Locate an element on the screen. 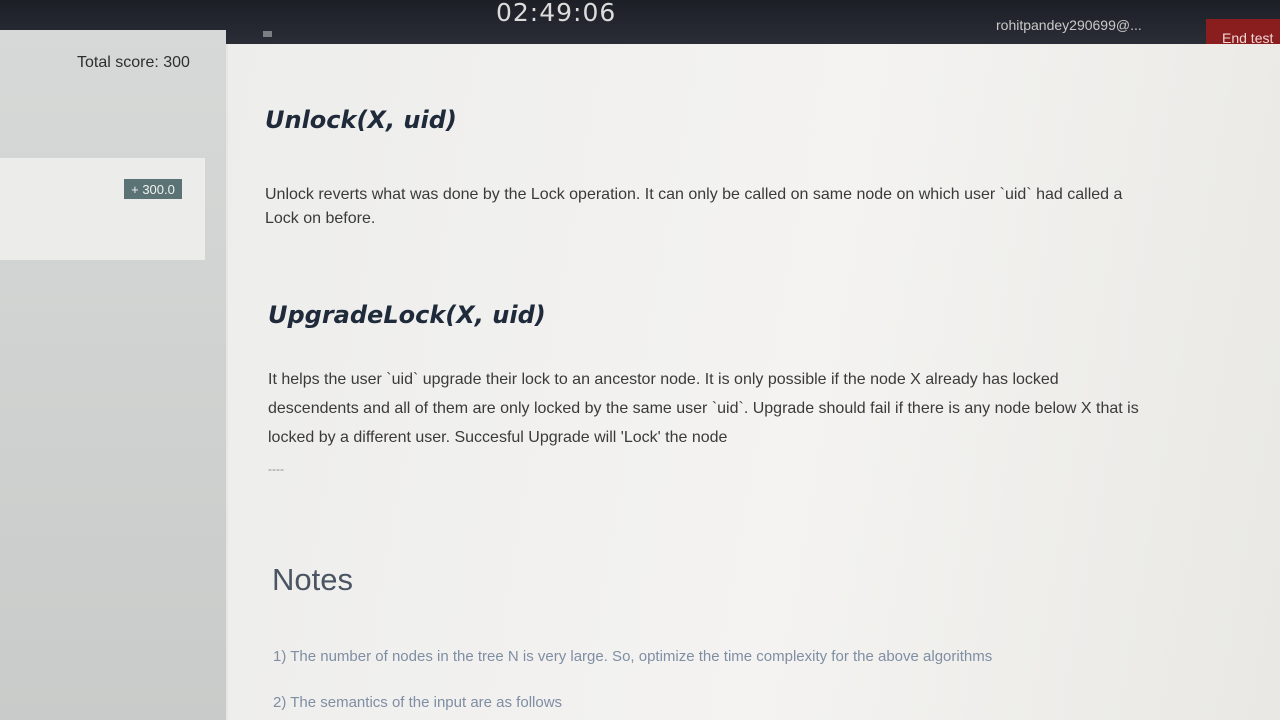  upgradelock-heading: UpgradeLock(X, uid) is located at coordinates (407, 315).